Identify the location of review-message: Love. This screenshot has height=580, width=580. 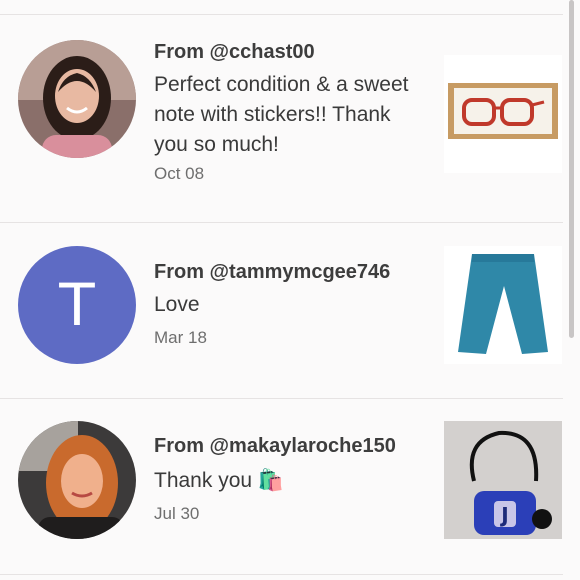
(177, 304).